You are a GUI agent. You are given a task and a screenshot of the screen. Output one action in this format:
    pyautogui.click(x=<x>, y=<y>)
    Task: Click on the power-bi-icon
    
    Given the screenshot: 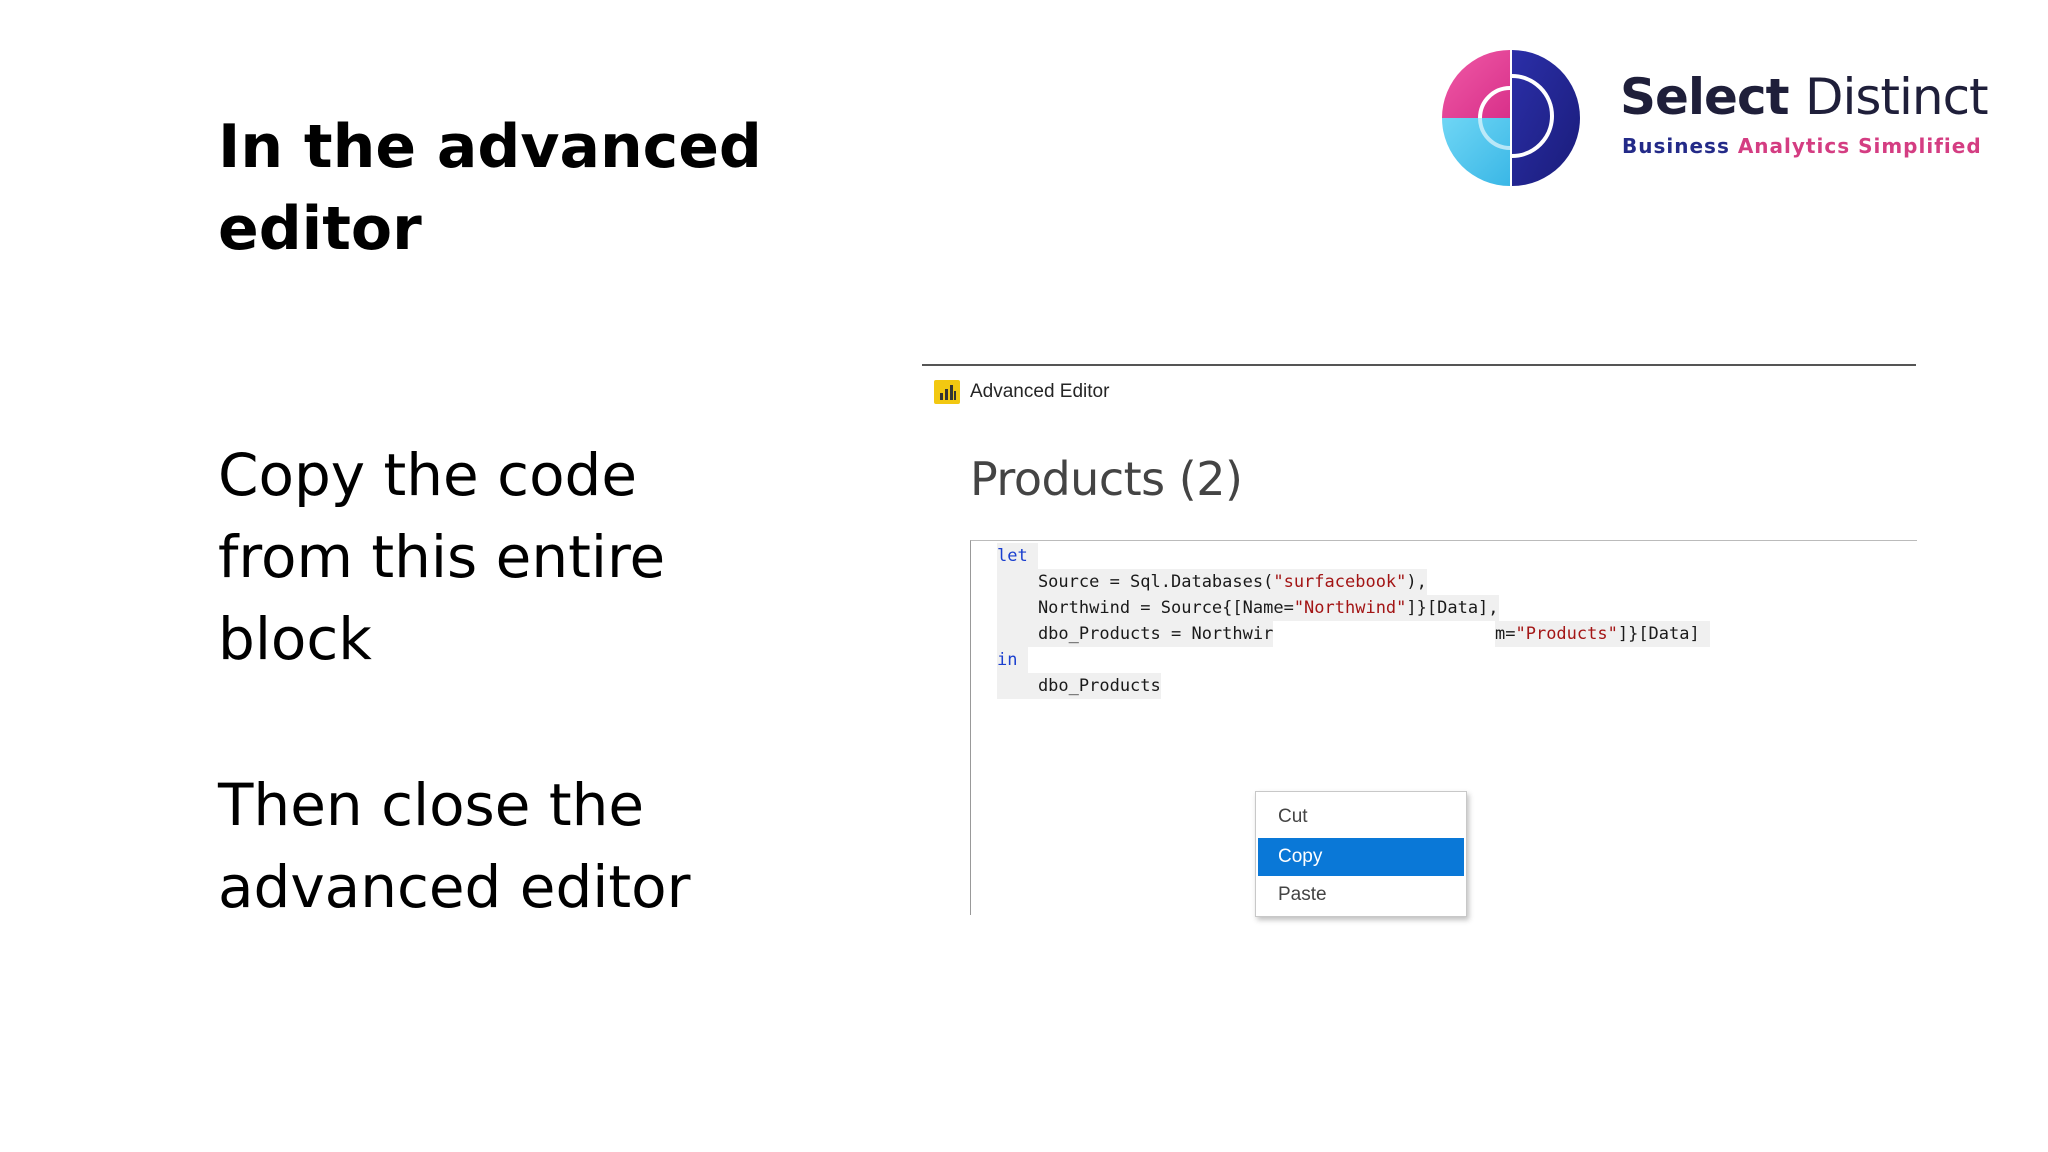 What is the action you would take?
    pyautogui.click(x=947, y=392)
    